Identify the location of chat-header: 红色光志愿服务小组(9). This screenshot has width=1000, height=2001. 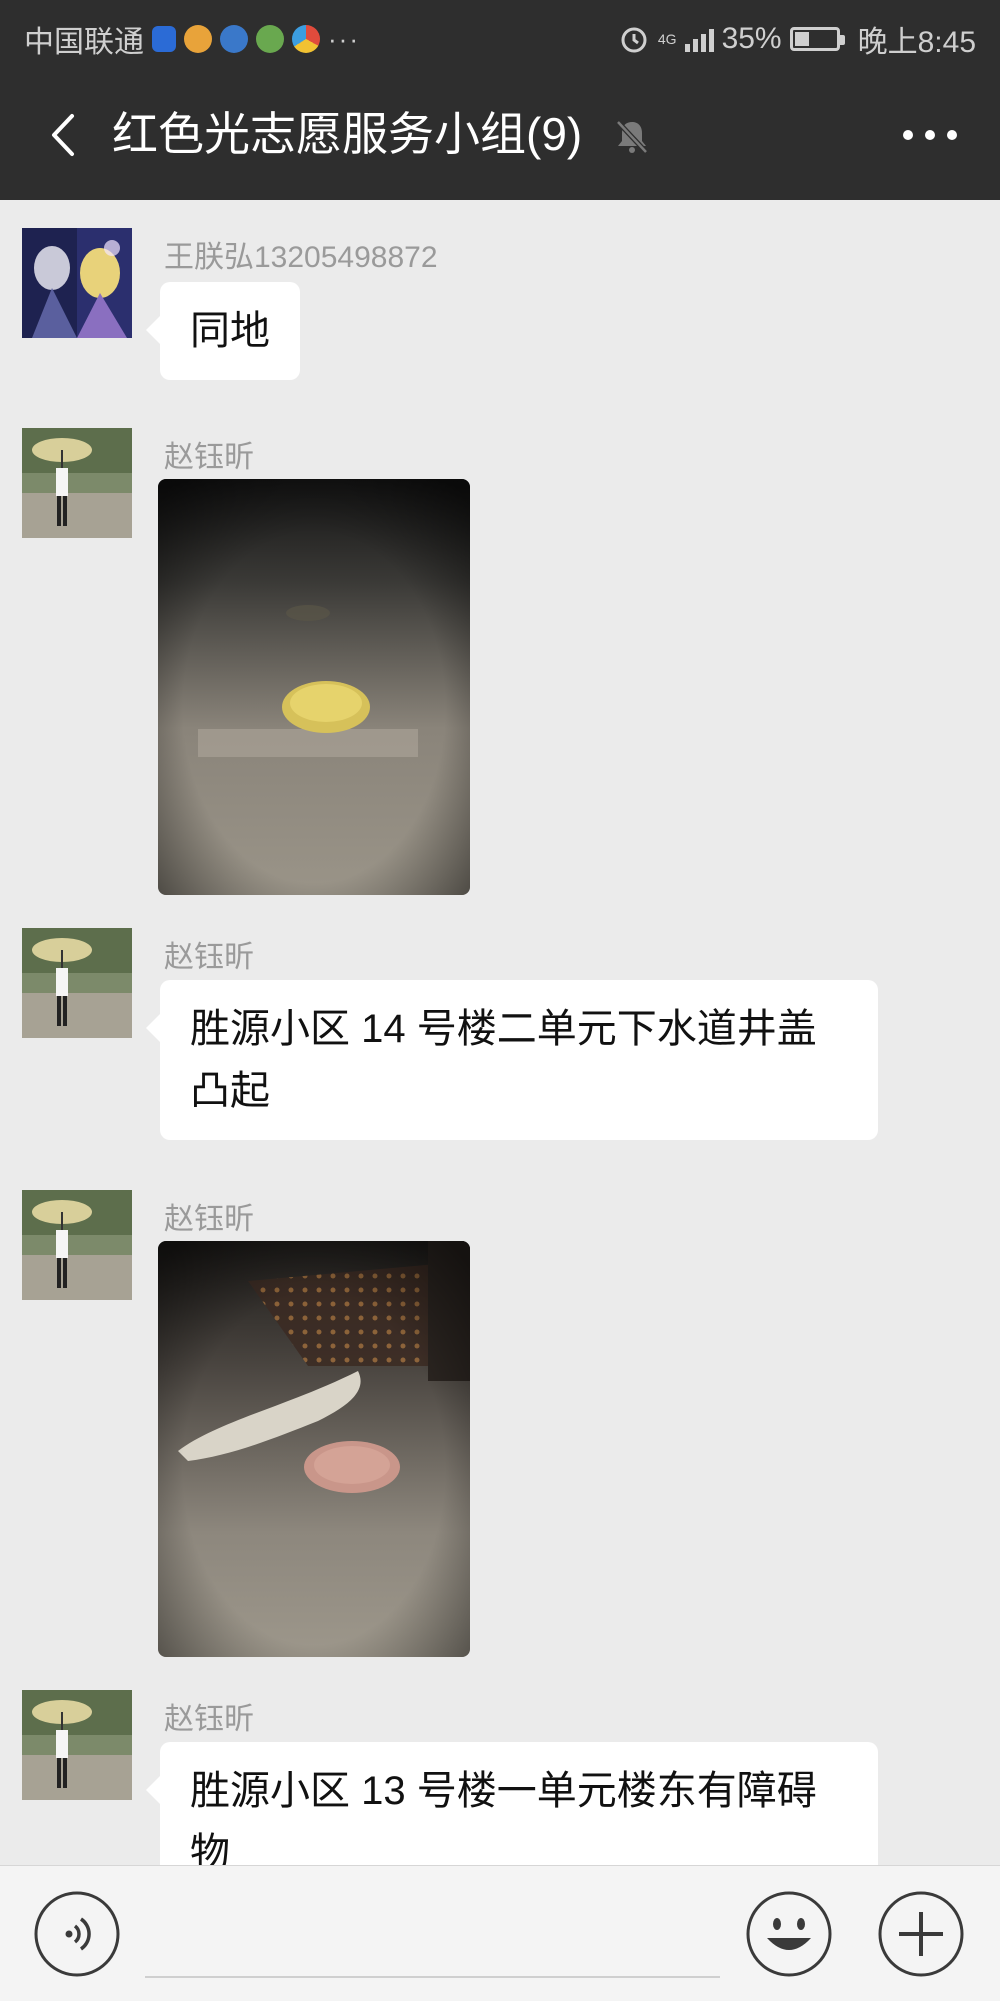
(500, 135).